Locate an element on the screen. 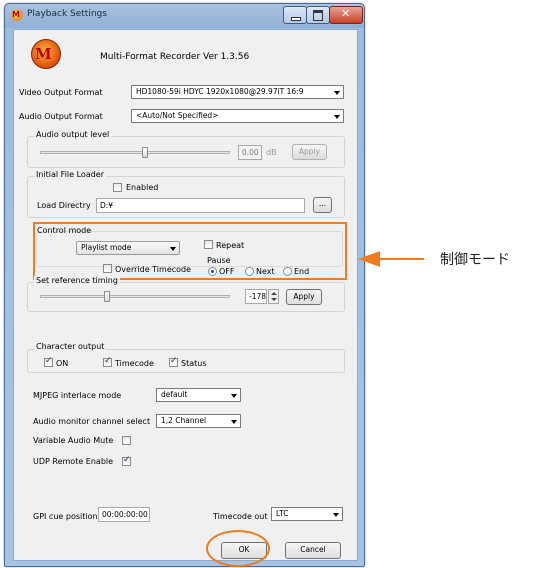  annotation-arrow-icon is located at coordinates (369, 259).